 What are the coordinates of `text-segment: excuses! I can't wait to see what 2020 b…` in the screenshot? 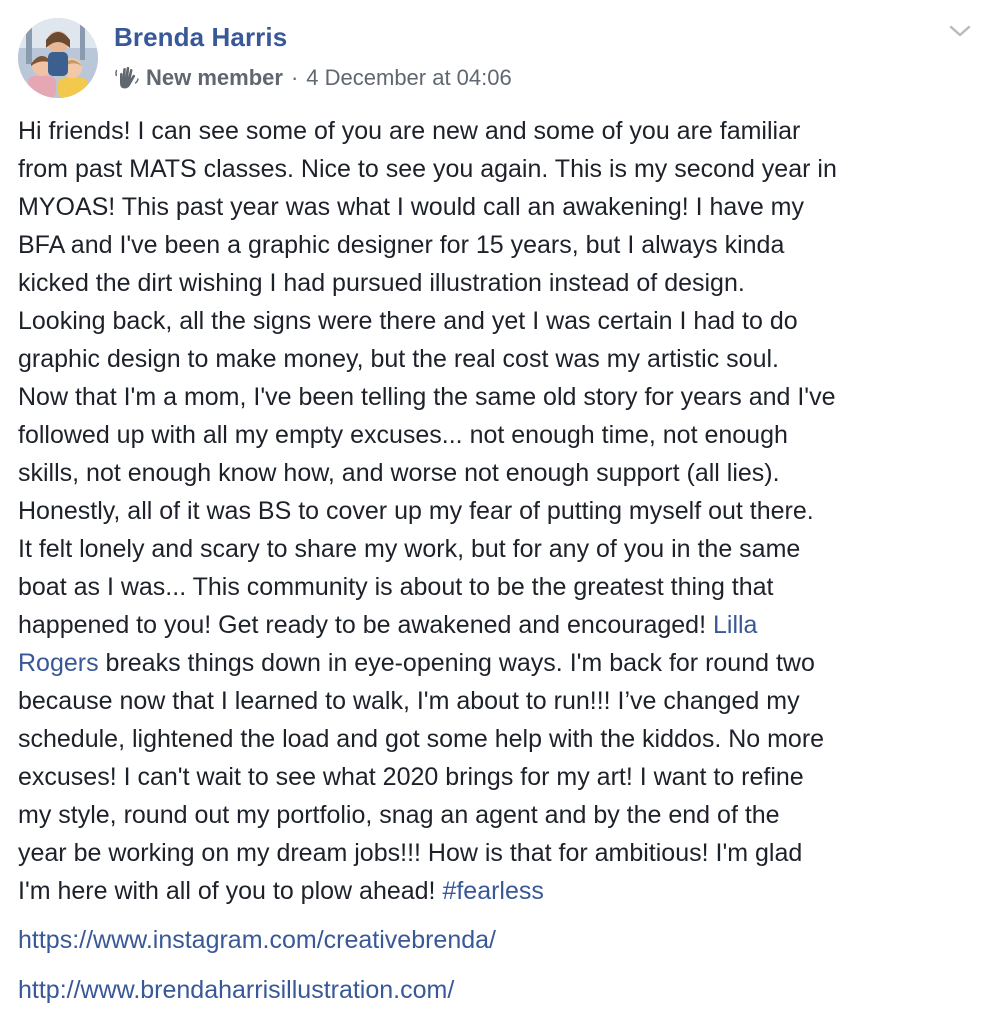 It's located at (411, 777).